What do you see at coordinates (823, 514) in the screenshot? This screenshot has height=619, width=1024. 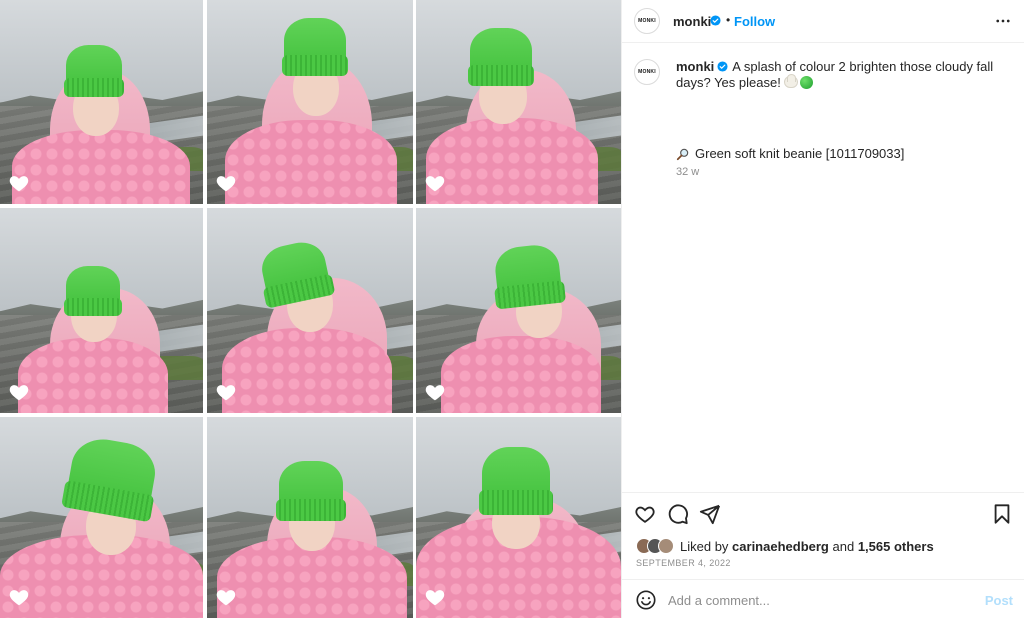 I see `action-bar` at bounding box center [823, 514].